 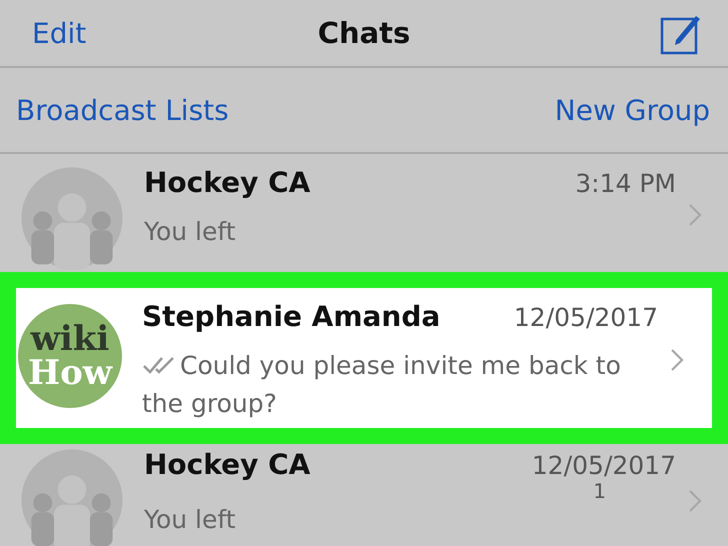 I want to click on screen-title: Chats, so click(x=364, y=33).